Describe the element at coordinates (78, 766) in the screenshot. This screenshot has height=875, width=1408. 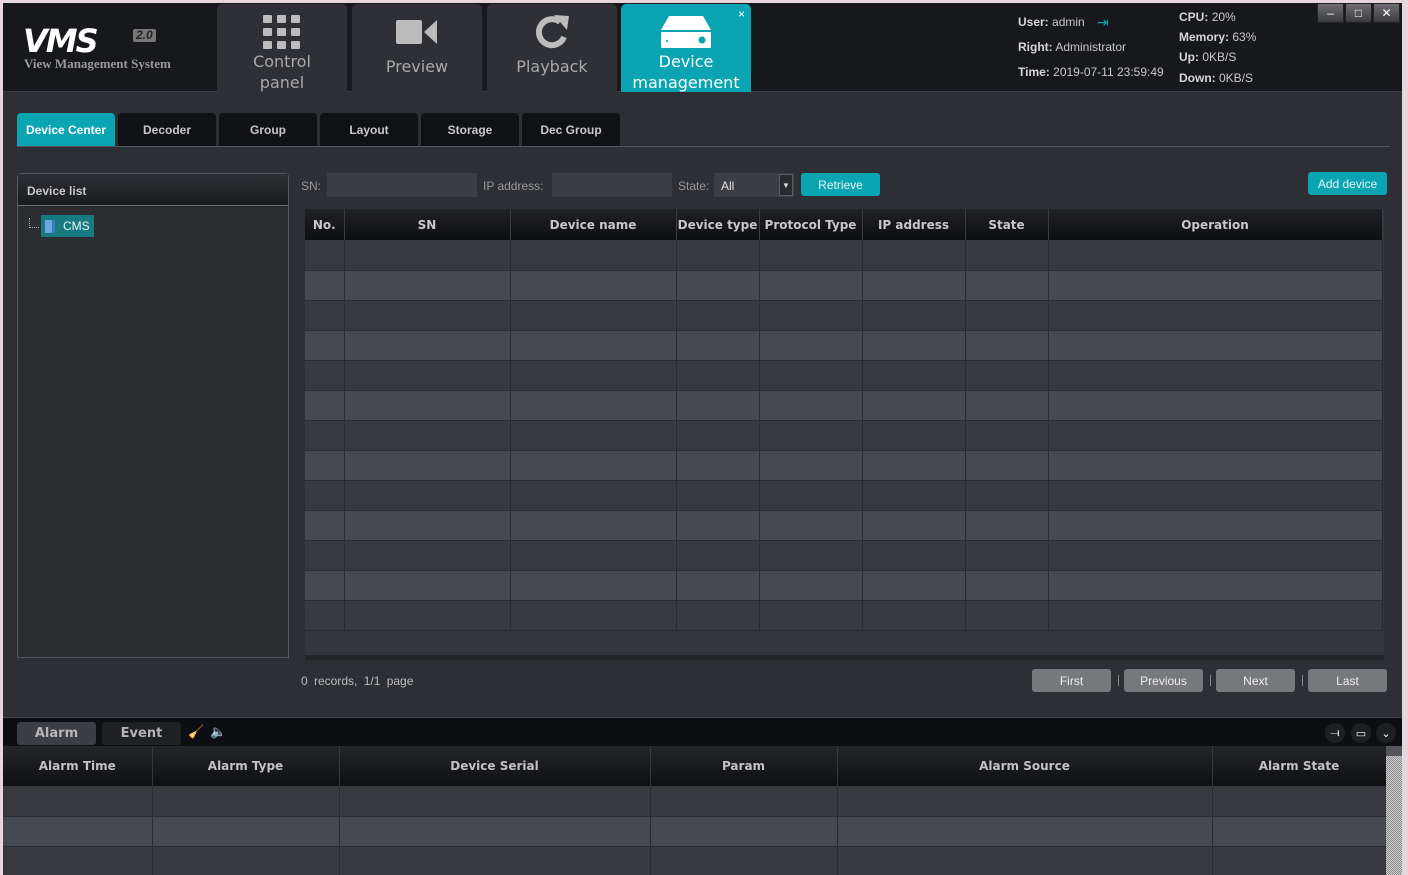
I see `column-header-alarm-time: Alarm Time` at that location.